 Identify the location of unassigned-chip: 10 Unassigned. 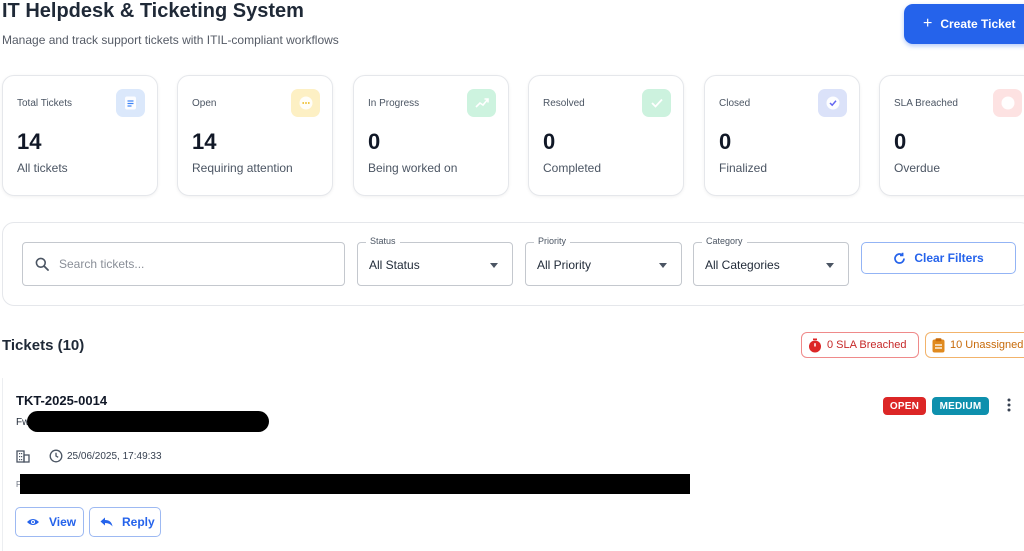
(974, 345).